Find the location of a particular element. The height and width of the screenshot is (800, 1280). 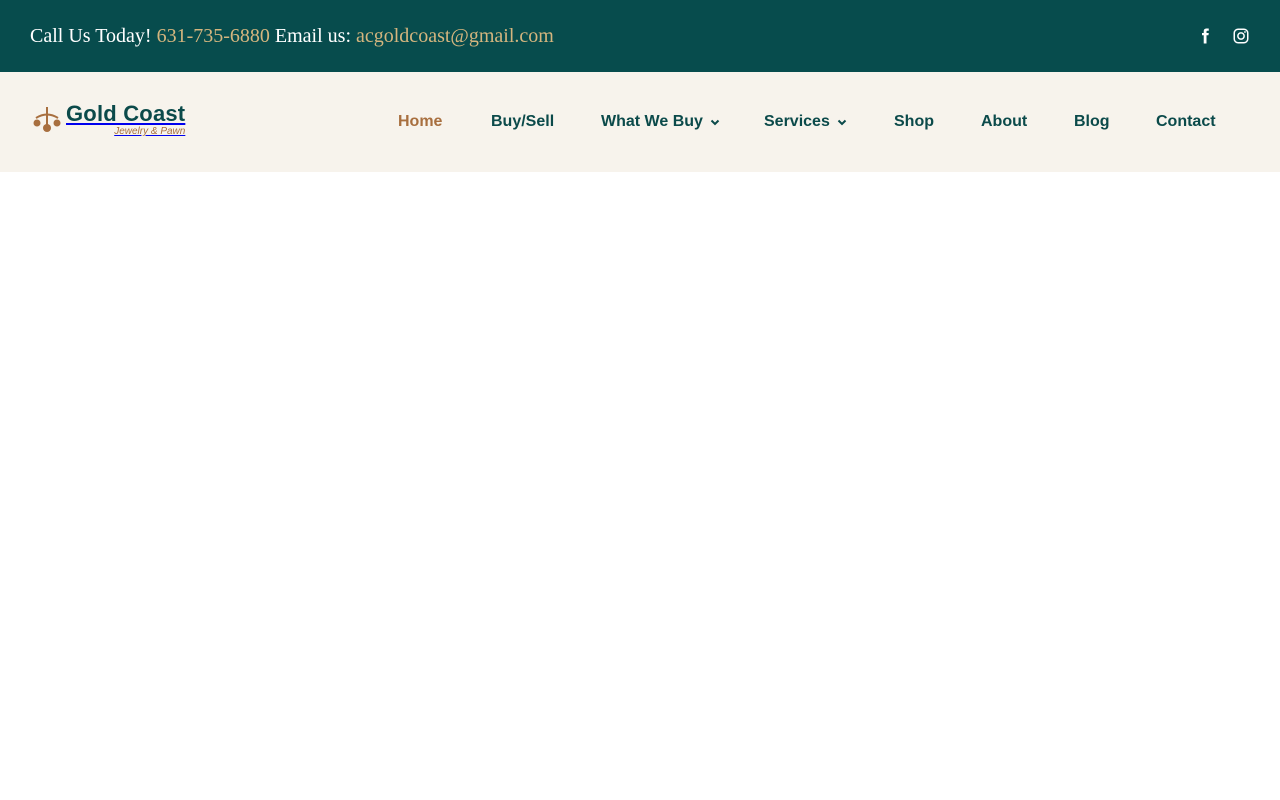

nav-item-label: About is located at coordinates (1004, 121).